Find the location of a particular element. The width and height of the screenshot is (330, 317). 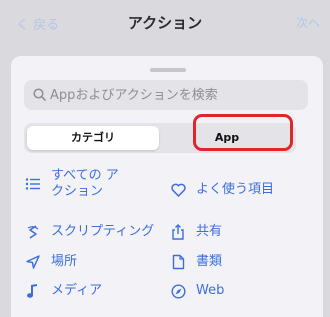

search-input is located at coordinates (175, 95).